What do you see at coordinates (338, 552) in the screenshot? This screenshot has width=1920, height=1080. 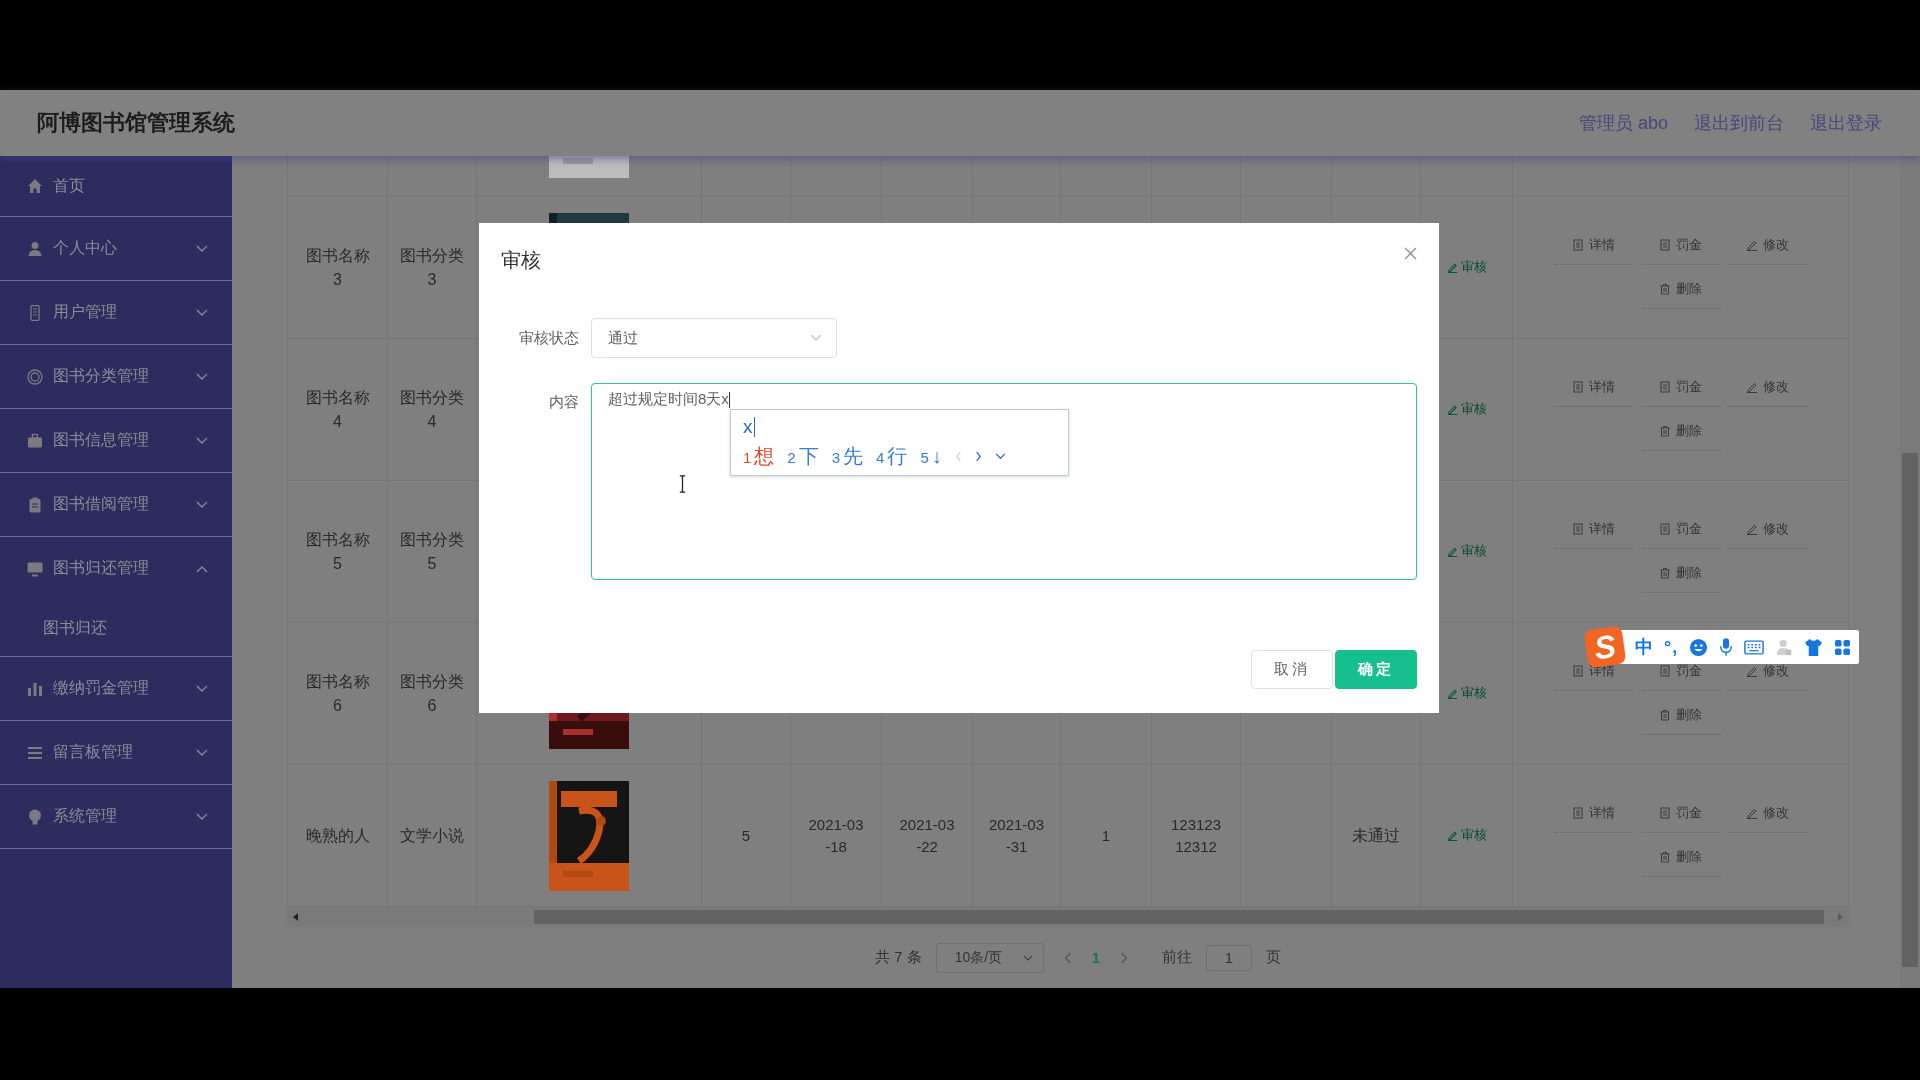 I see `table-cell: 图书名称5` at bounding box center [338, 552].